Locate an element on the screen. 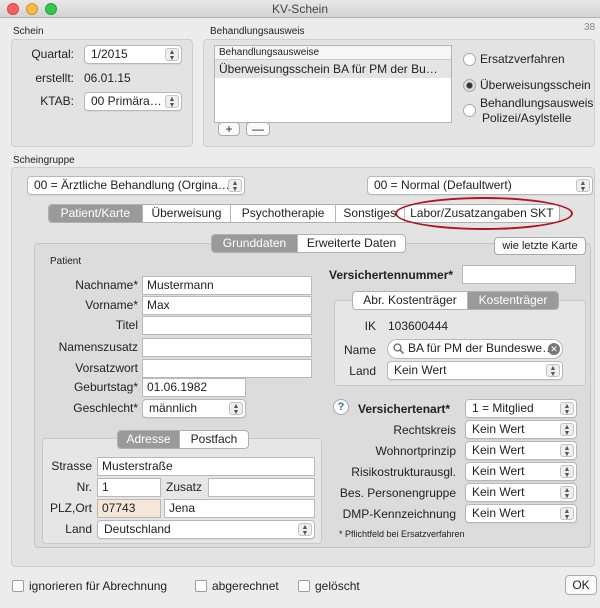  tab-ueberweisung: Überweisung is located at coordinates (187, 213).